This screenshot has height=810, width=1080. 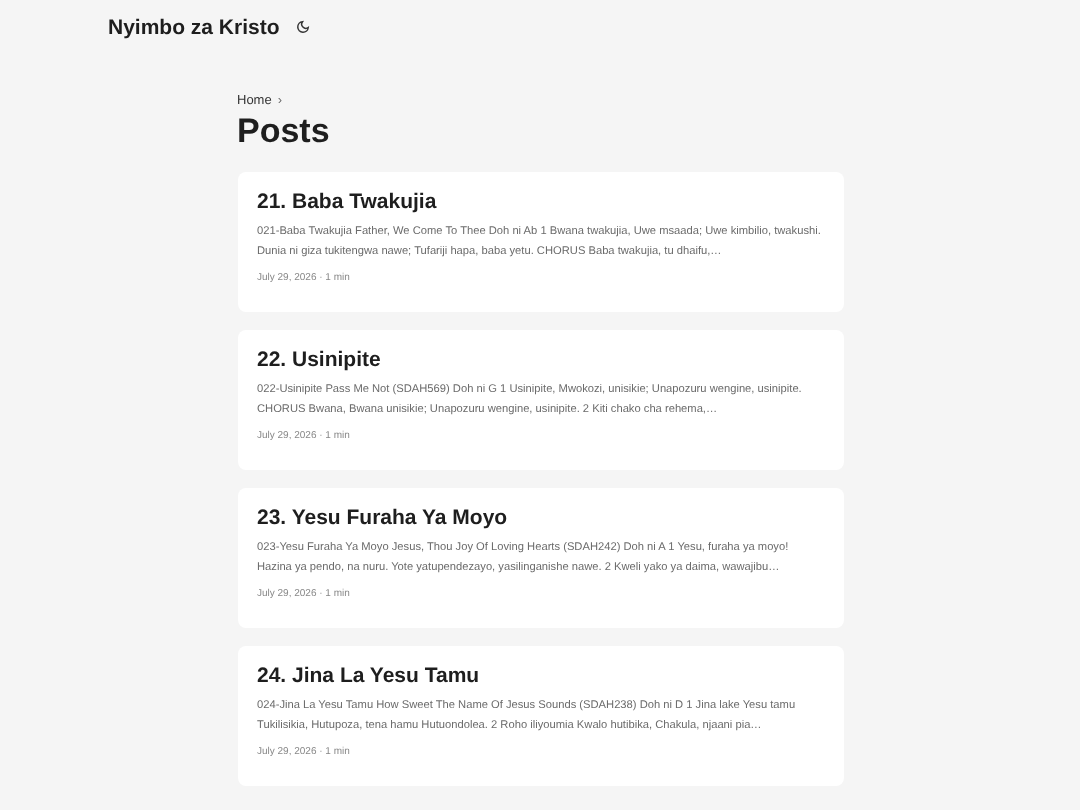 What do you see at coordinates (194, 27) in the screenshot?
I see `site-title: Nyimbo za Kristo` at bounding box center [194, 27].